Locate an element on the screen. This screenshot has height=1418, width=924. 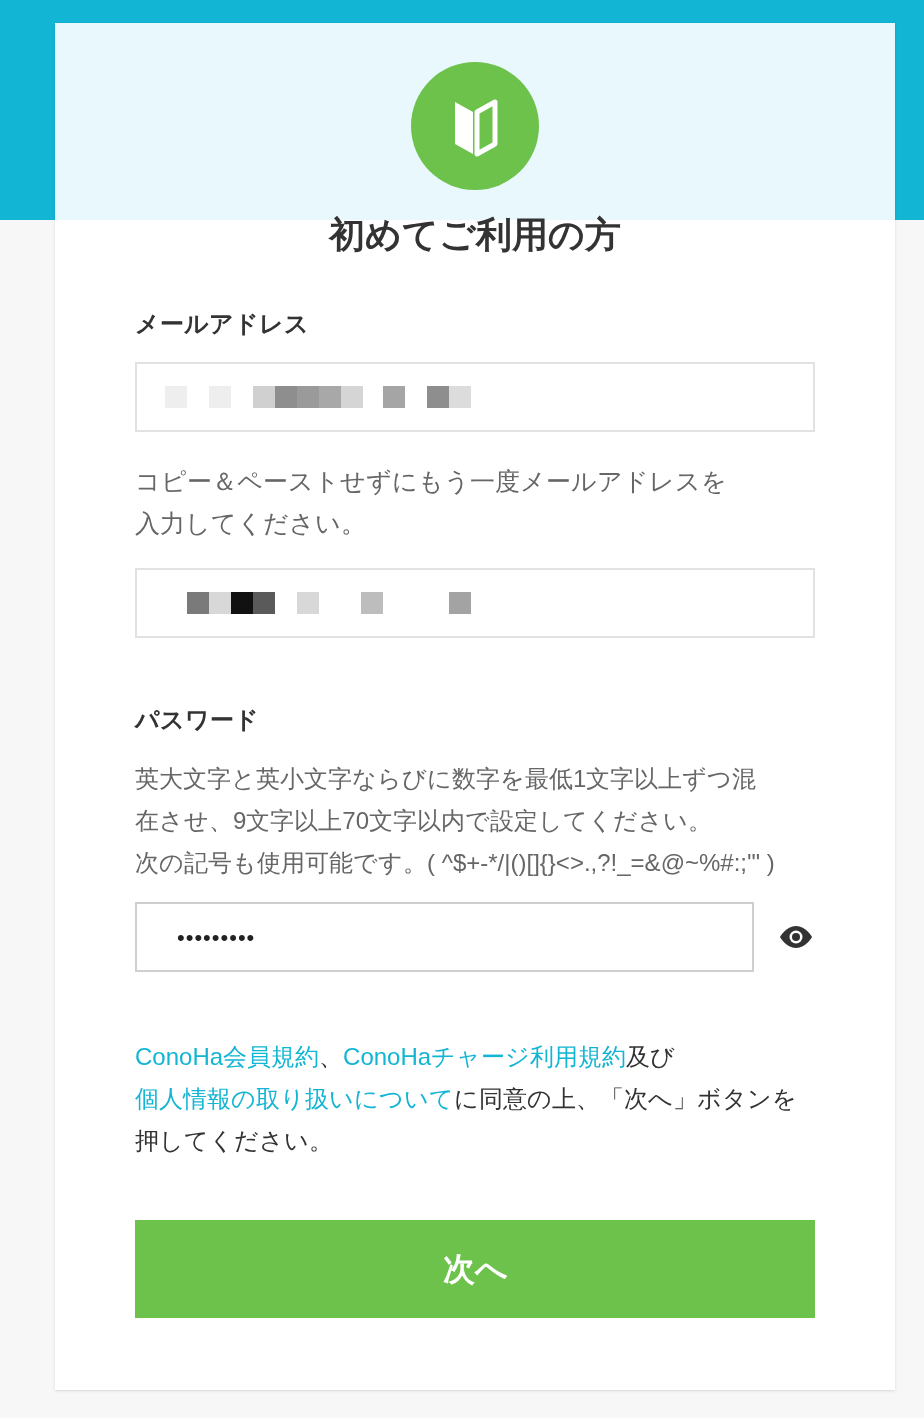
next-button: 次へ is located at coordinates (475, 1269).